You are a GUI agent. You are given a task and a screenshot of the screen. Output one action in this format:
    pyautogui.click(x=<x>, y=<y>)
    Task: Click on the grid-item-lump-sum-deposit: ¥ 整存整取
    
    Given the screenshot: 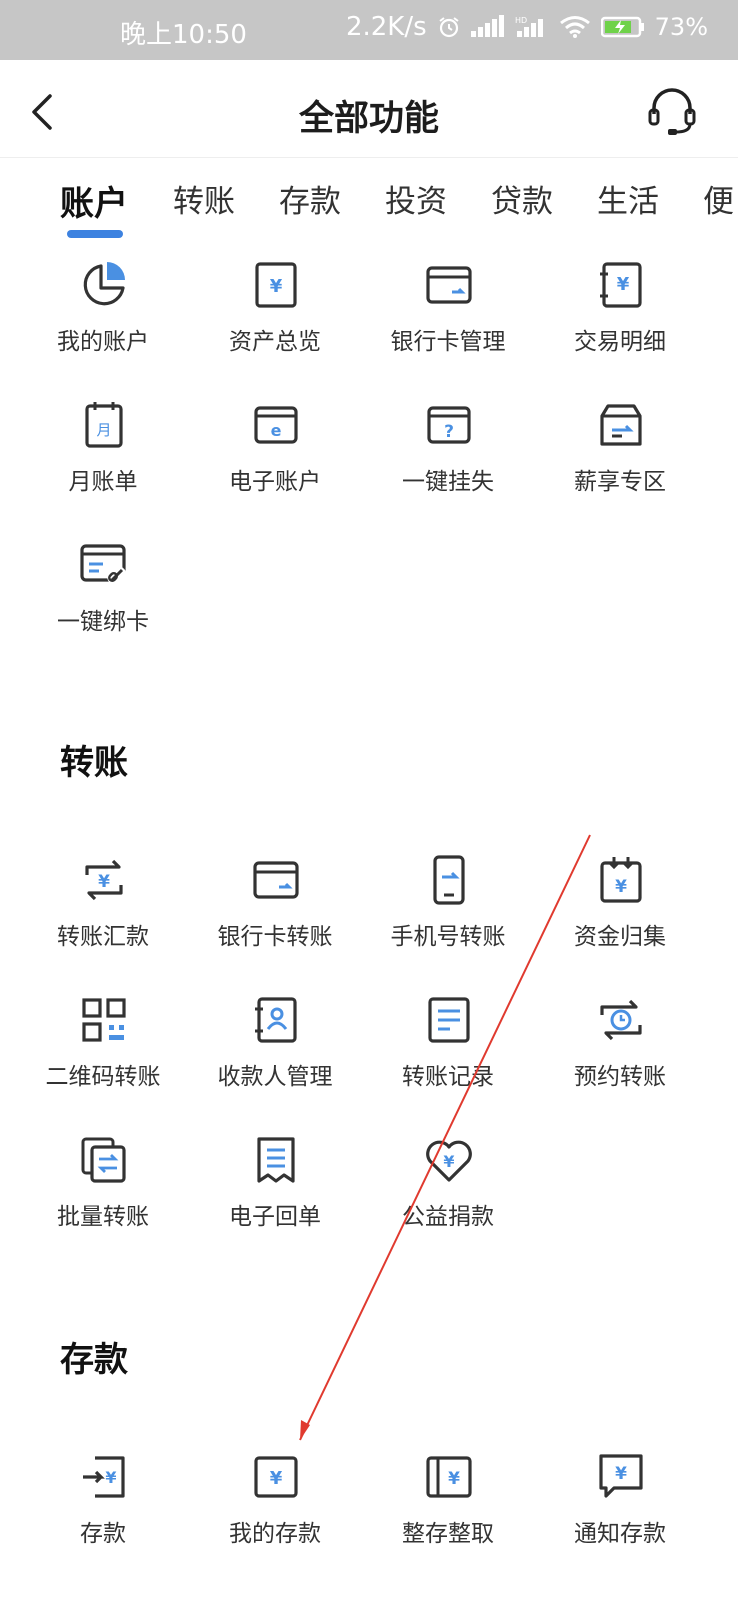 What is the action you would take?
    pyautogui.click(x=448, y=1512)
    